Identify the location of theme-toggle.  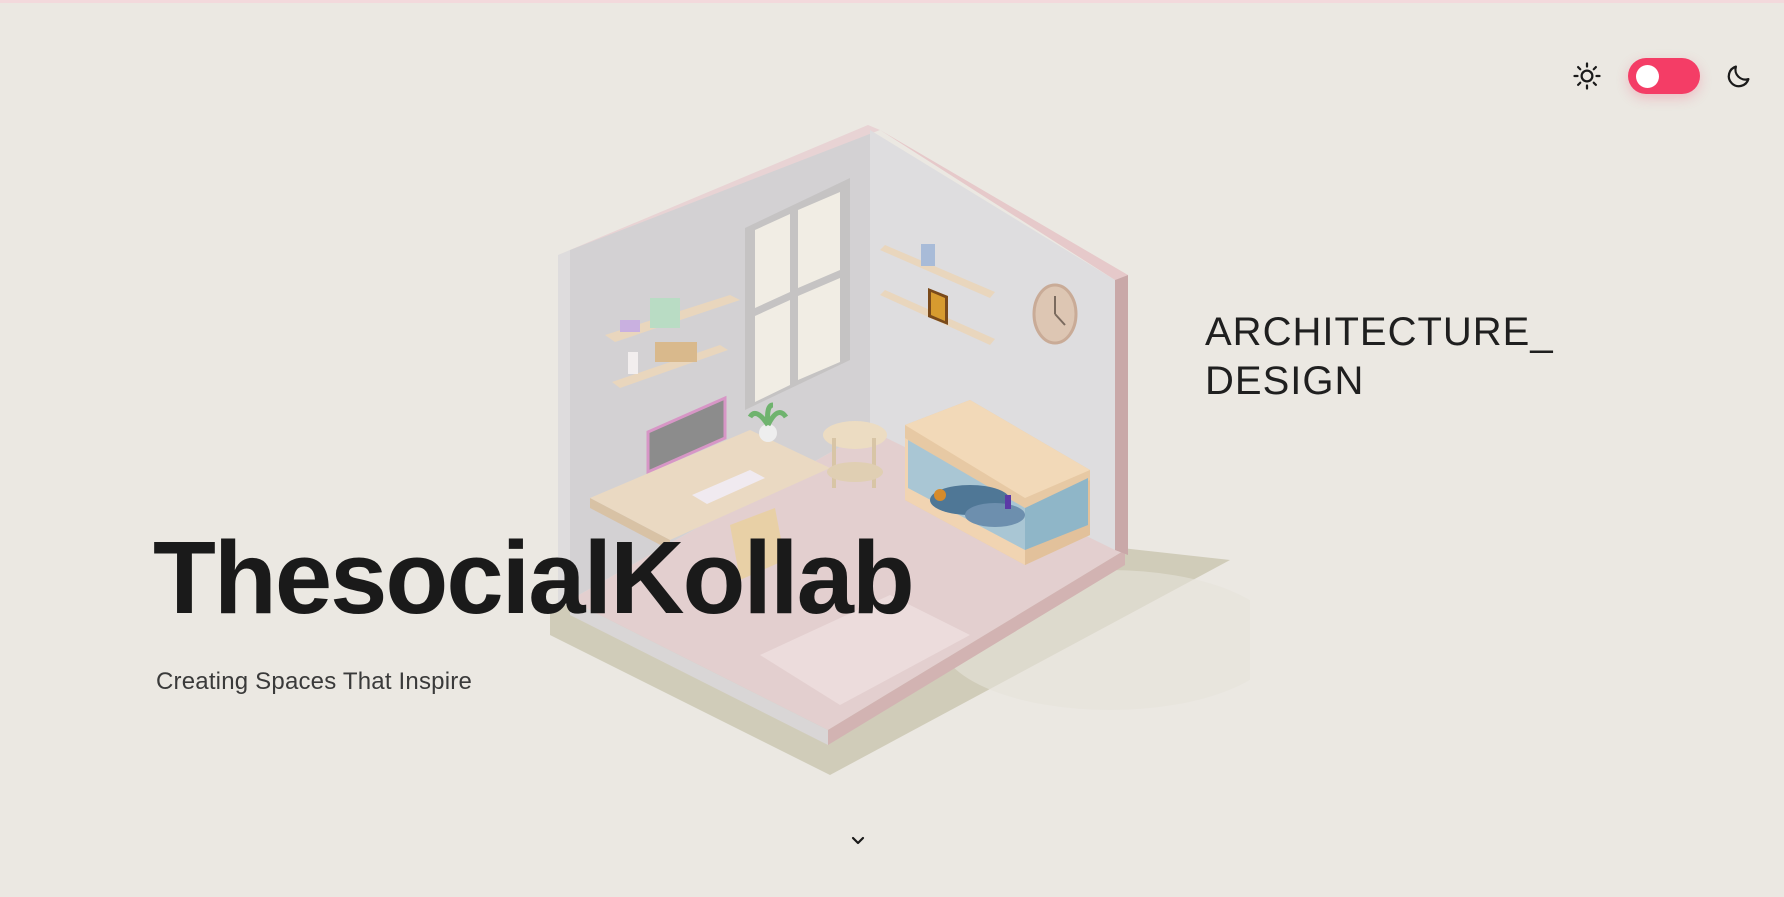
(1663, 76).